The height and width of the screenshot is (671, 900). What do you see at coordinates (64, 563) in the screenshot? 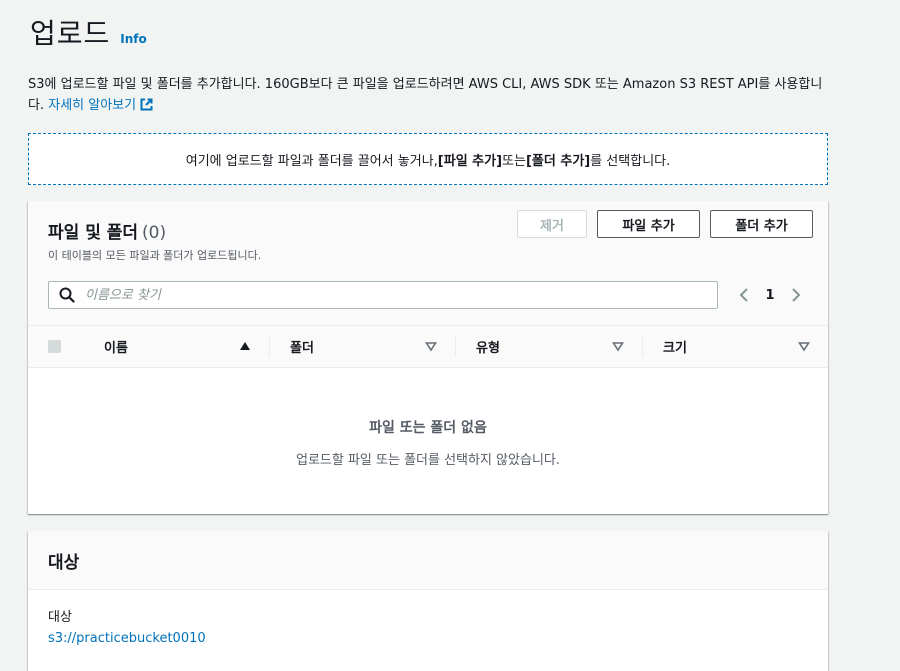
I see `destination-panel-title: 대상` at bounding box center [64, 563].